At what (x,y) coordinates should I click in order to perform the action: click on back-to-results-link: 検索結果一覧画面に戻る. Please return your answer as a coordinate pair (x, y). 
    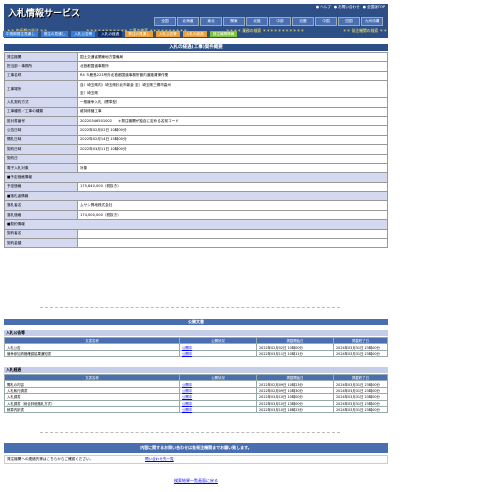
    Looking at the image, I should click on (196, 481).